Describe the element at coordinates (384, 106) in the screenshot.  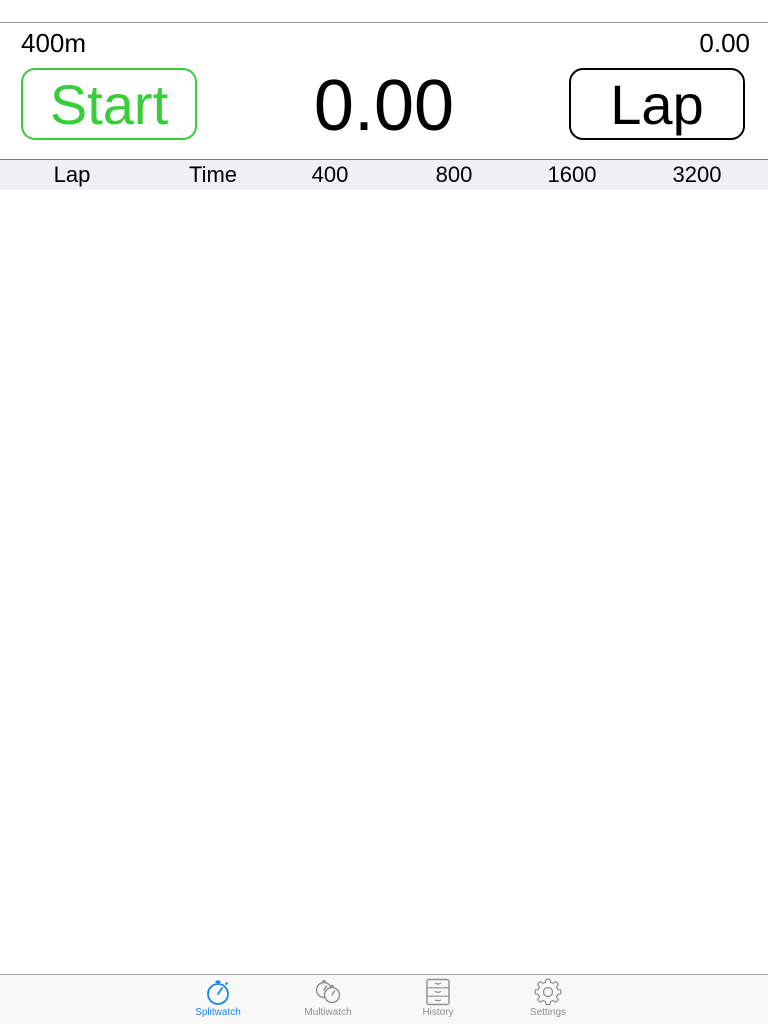
I see `main-timer-display: 0.00` at that location.